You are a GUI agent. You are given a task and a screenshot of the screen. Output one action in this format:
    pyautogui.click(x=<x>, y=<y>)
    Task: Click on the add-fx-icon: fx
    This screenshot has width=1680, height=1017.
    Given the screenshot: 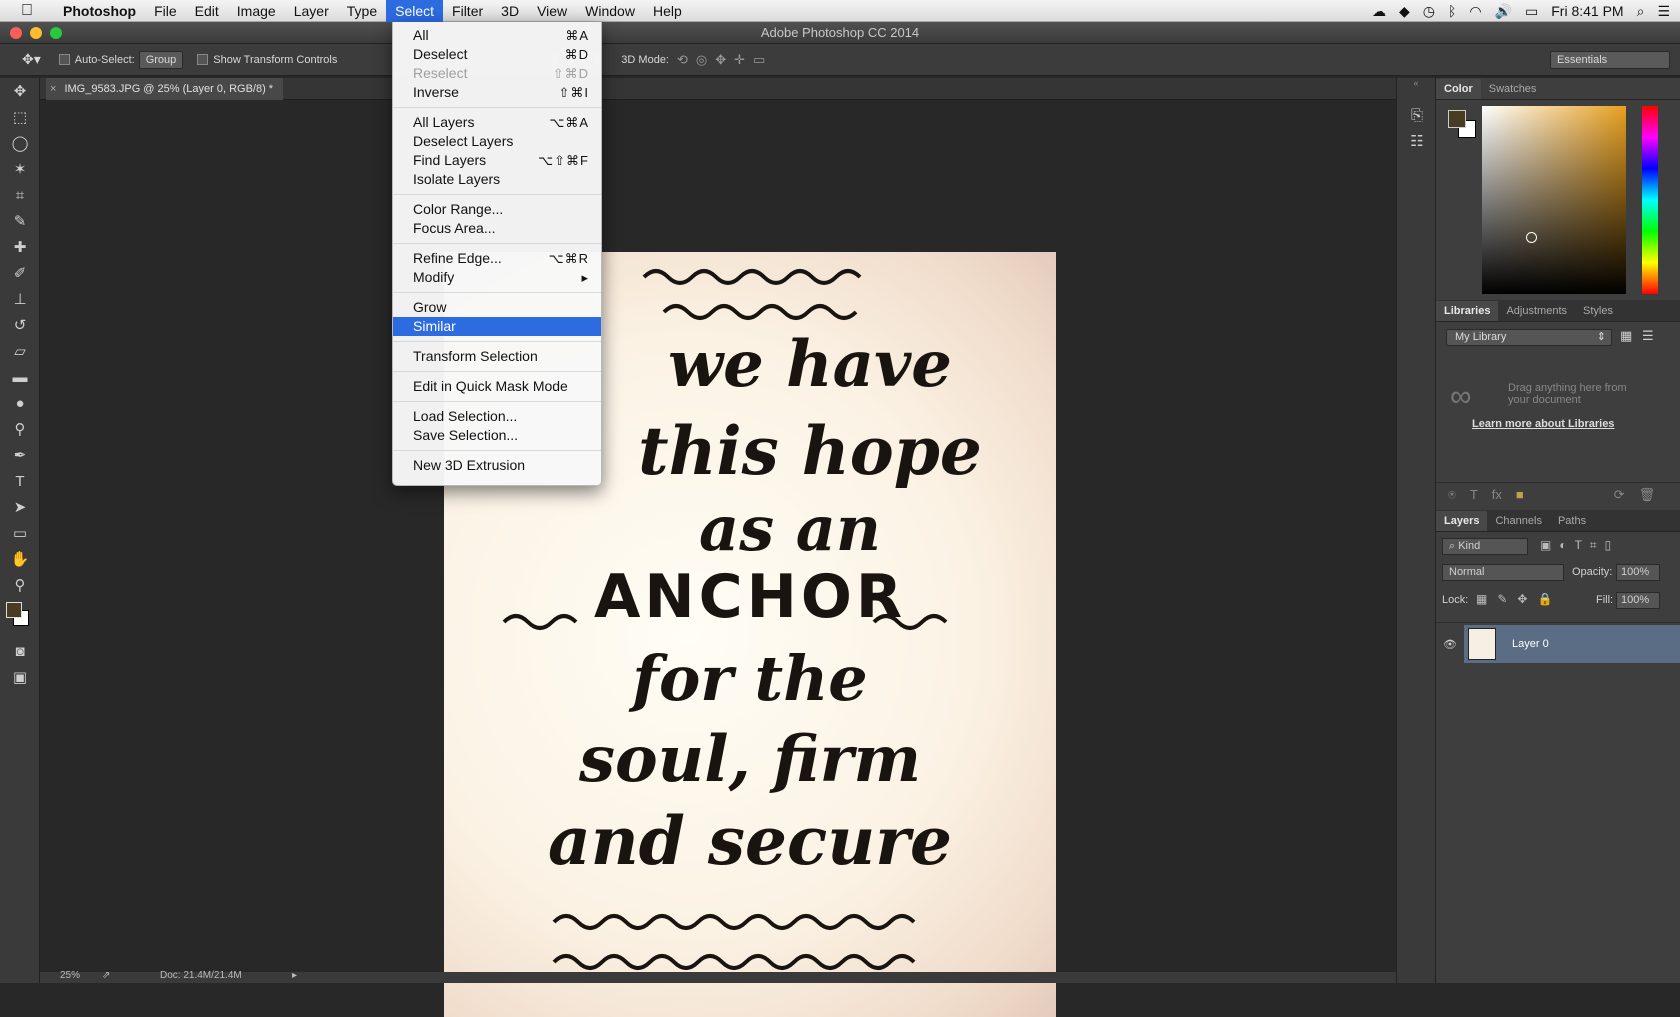 What is the action you would take?
    pyautogui.click(x=1497, y=494)
    